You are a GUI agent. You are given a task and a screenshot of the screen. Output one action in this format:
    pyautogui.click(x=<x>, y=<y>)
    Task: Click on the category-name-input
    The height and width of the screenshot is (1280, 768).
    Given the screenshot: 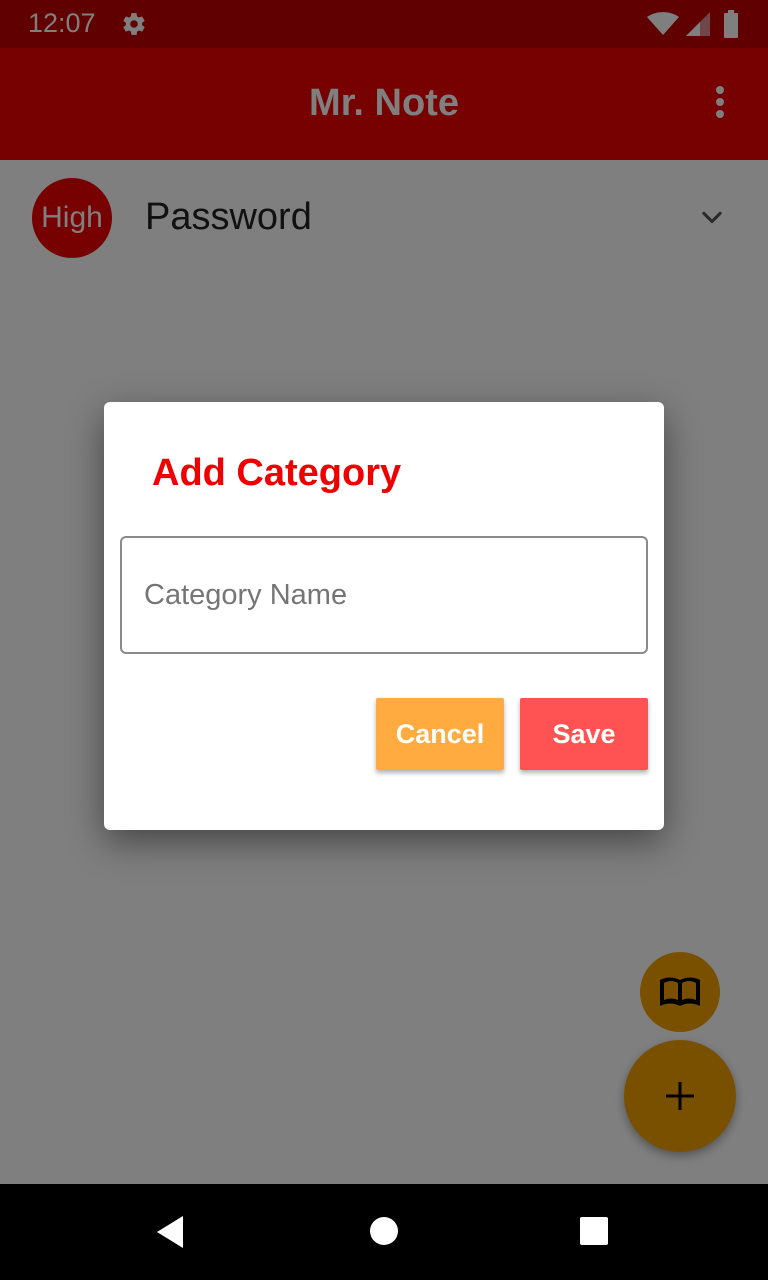 What is the action you would take?
    pyautogui.click(x=384, y=595)
    